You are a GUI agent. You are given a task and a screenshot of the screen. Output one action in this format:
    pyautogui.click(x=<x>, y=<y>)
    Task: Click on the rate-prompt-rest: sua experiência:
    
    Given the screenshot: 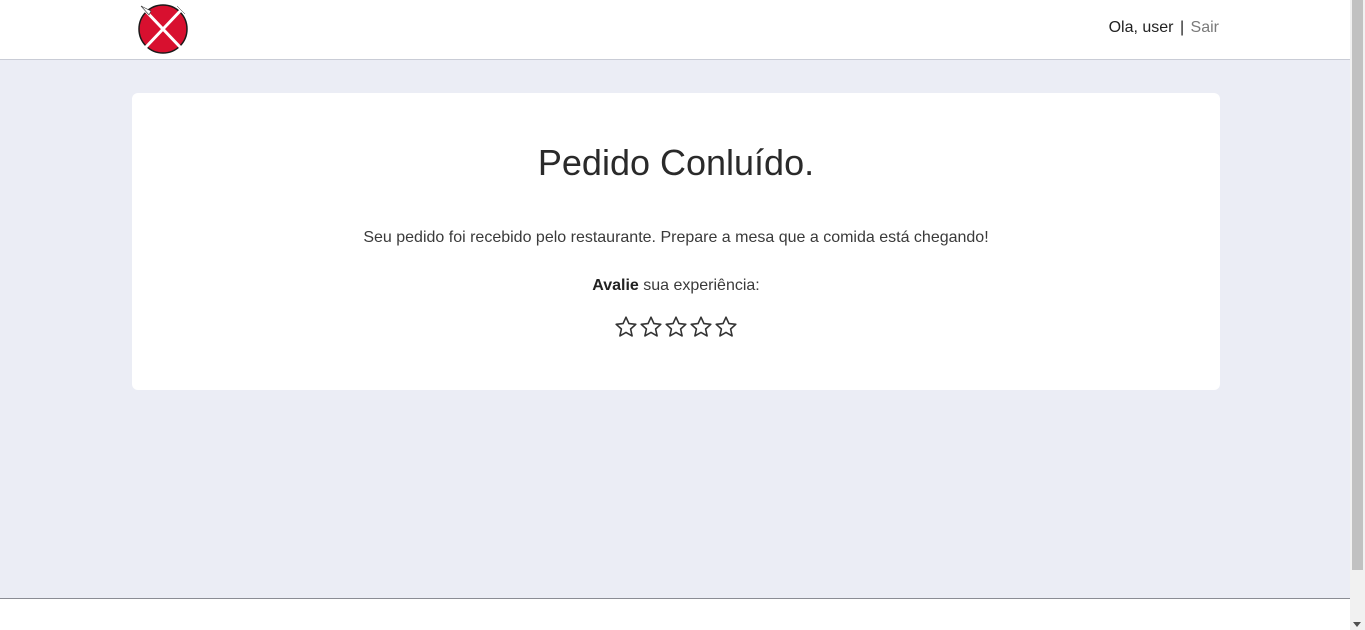 What is the action you would take?
    pyautogui.click(x=699, y=285)
    